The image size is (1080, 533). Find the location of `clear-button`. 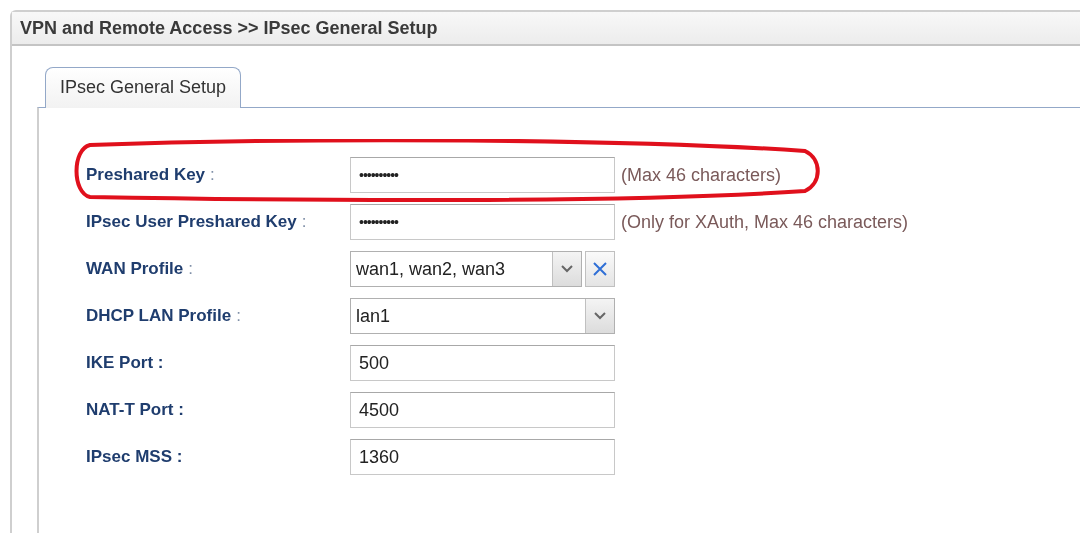

clear-button is located at coordinates (600, 269).